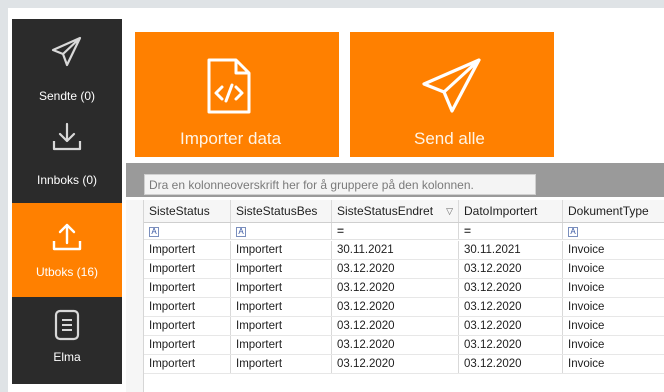  I want to click on column-header-sistestatusendret: SisteStatusEndret ▽, so click(395, 211).